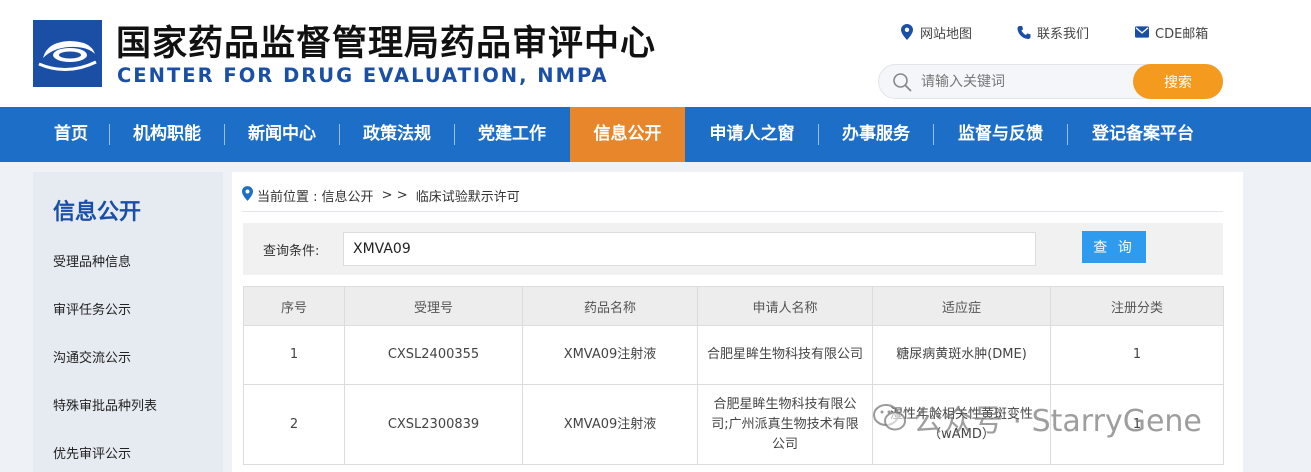 The width and height of the screenshot is (1311, 472). I want to click on col-header-applicant: 申请人名称, so click(785, 306).